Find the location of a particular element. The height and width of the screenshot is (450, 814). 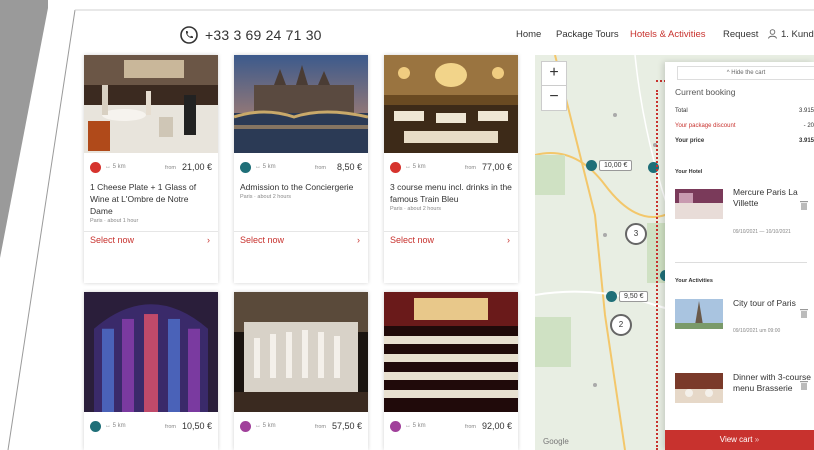

nav-package-tours: Package Tours is located at coordinates (587, 34).